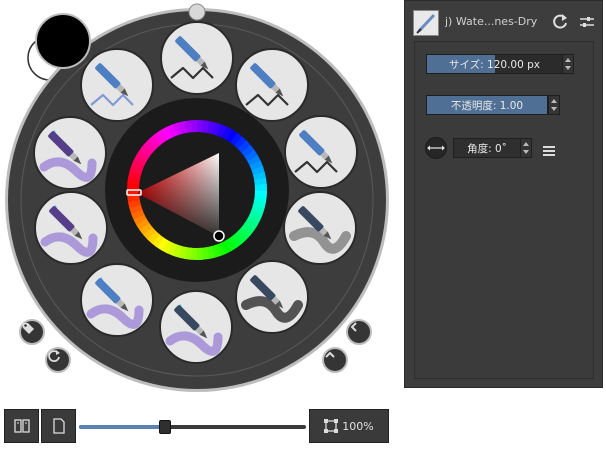 This screenshot has width=606, height=450. I want to click on opacity-slider-label: 不透明度: 1.00, so click(487, 106).